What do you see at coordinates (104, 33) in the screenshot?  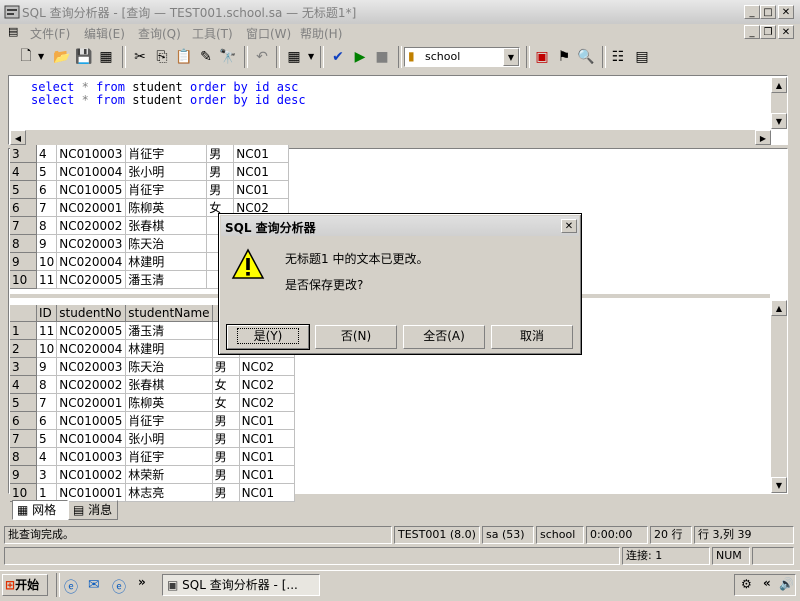 I see `menu-edit: 编辑(E)` at bounding box center [104, 33].